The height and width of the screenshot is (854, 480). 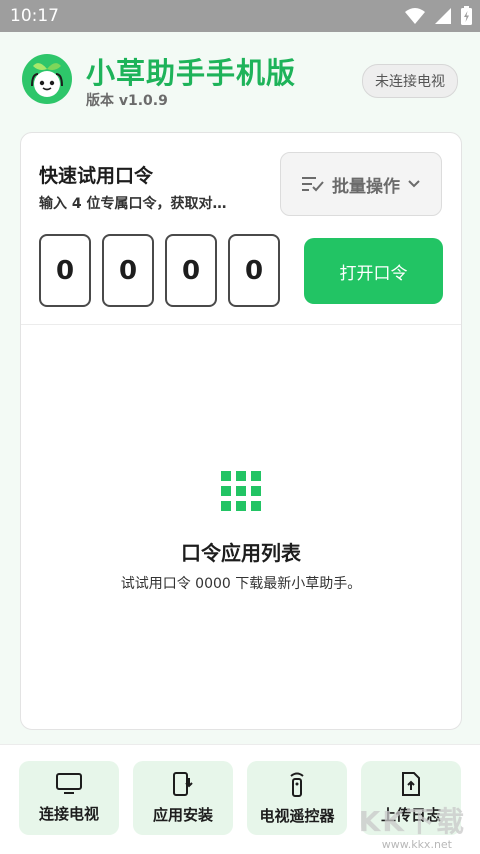 I want to click on watermark-url: www.kkx.net, so click(x=416, y=844).